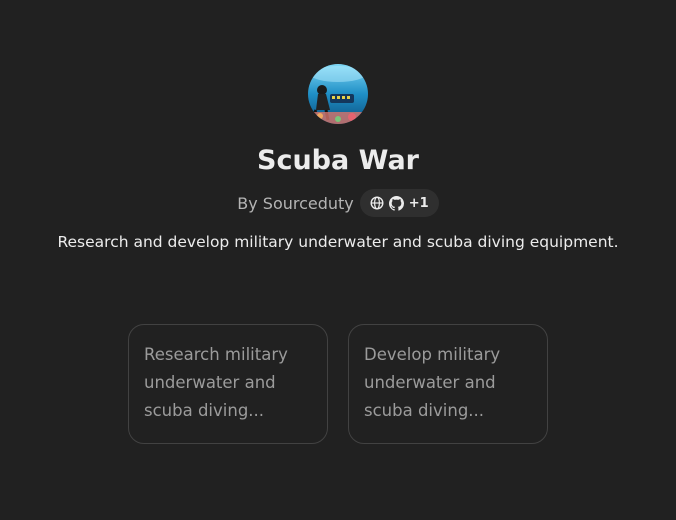  What do you see at coordinates (295, 203) in the screenshot?
I see `author-label: By Sourceduty` at bounding box center [295, 203].